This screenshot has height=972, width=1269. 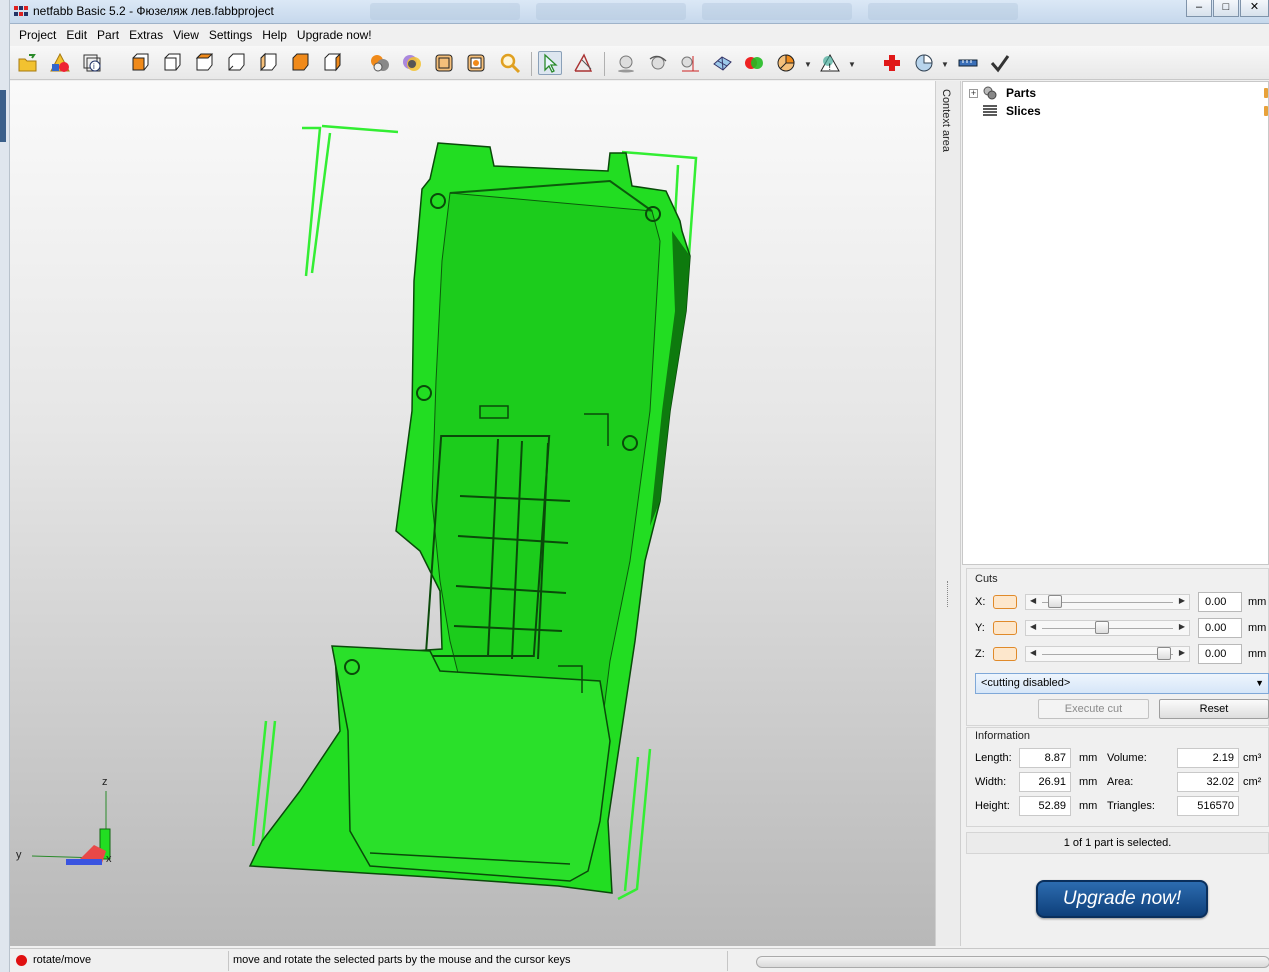 What do you see at coordinates (948, 594) in the screenshot?
I see `splitter-grip` at bounding box center [948, 594].